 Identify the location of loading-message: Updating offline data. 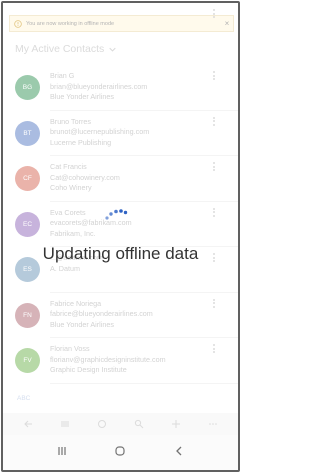
(120, 253).